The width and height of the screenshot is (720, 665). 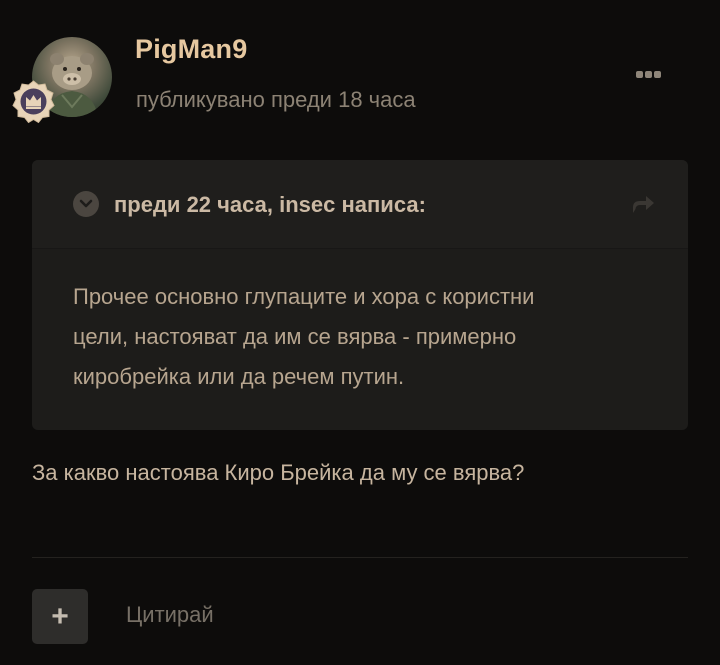 I want to click on quote-button: Цитирай, so click(x=170, y=615).